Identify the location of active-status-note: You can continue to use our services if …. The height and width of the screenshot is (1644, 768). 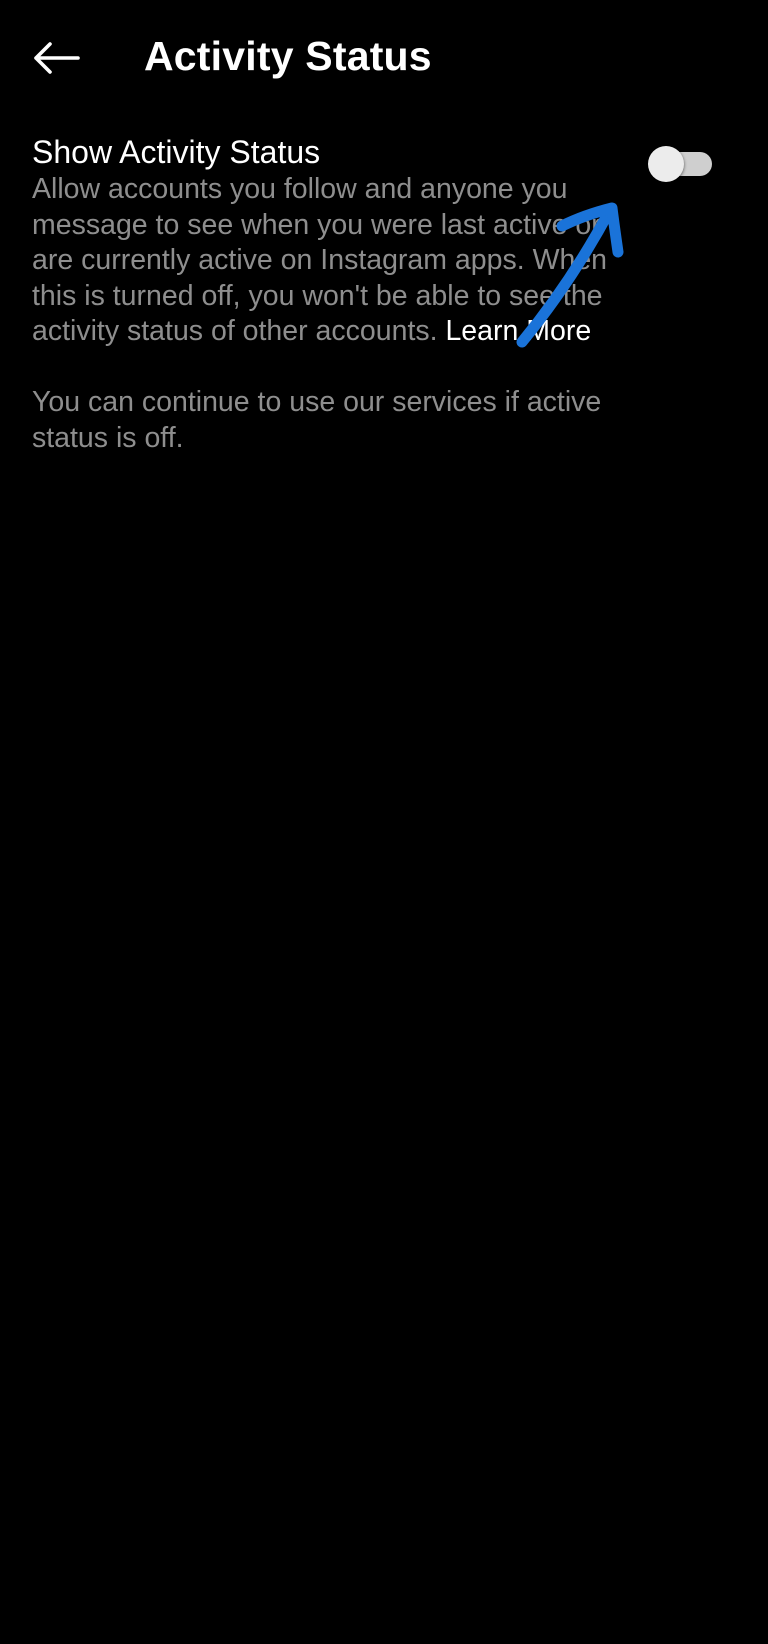
(317, 419).